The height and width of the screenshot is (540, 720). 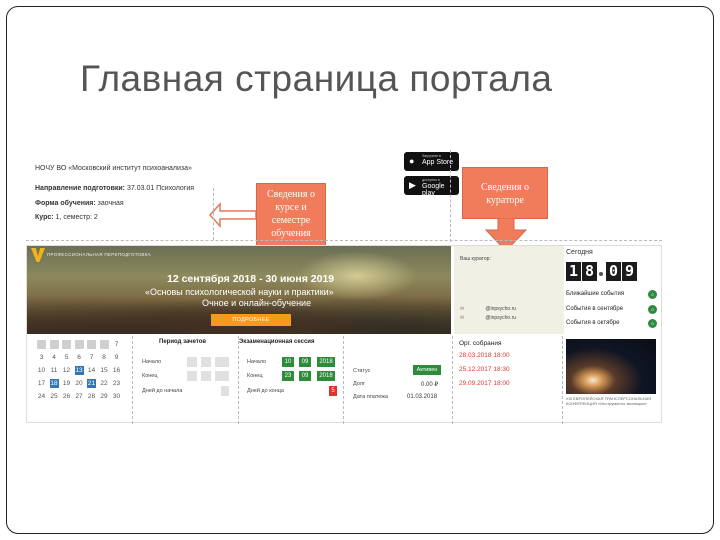 I want to click on status-label: Статус, so click(x=362, y=371).